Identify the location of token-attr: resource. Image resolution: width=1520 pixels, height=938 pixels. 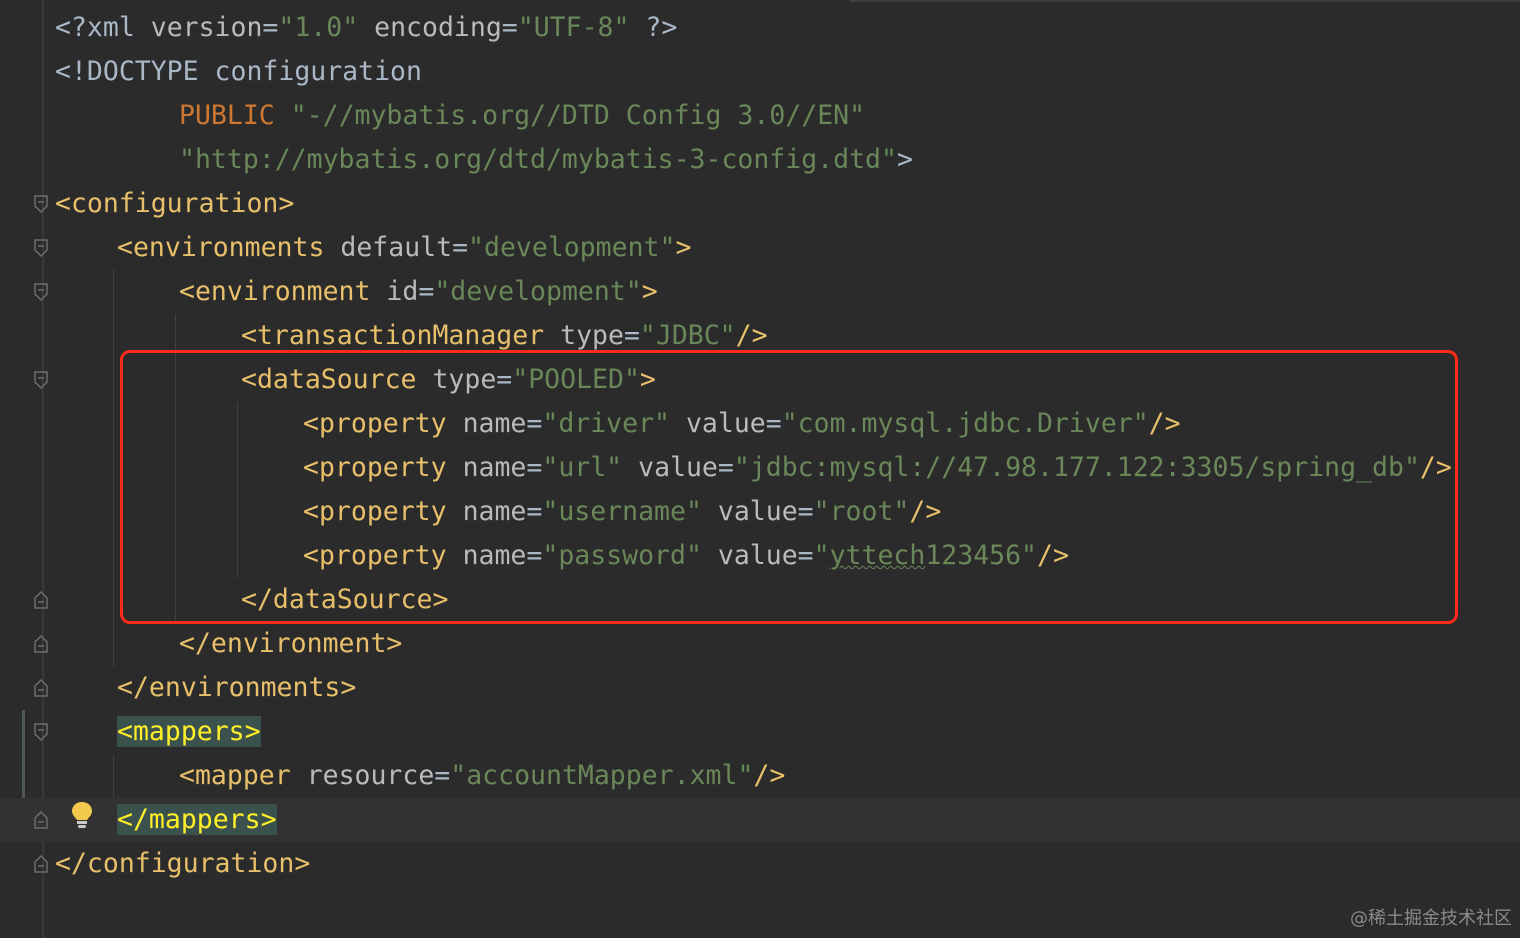
(370, 775).